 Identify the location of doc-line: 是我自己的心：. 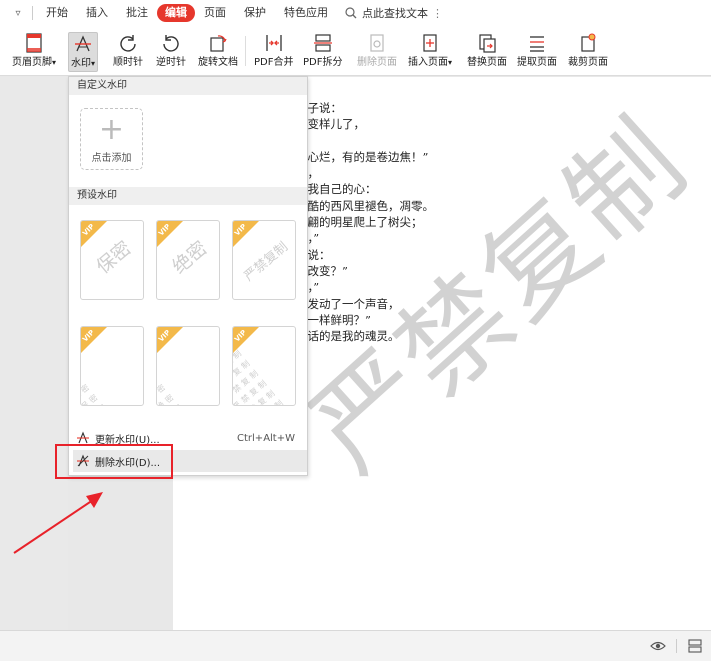
(336, 189).